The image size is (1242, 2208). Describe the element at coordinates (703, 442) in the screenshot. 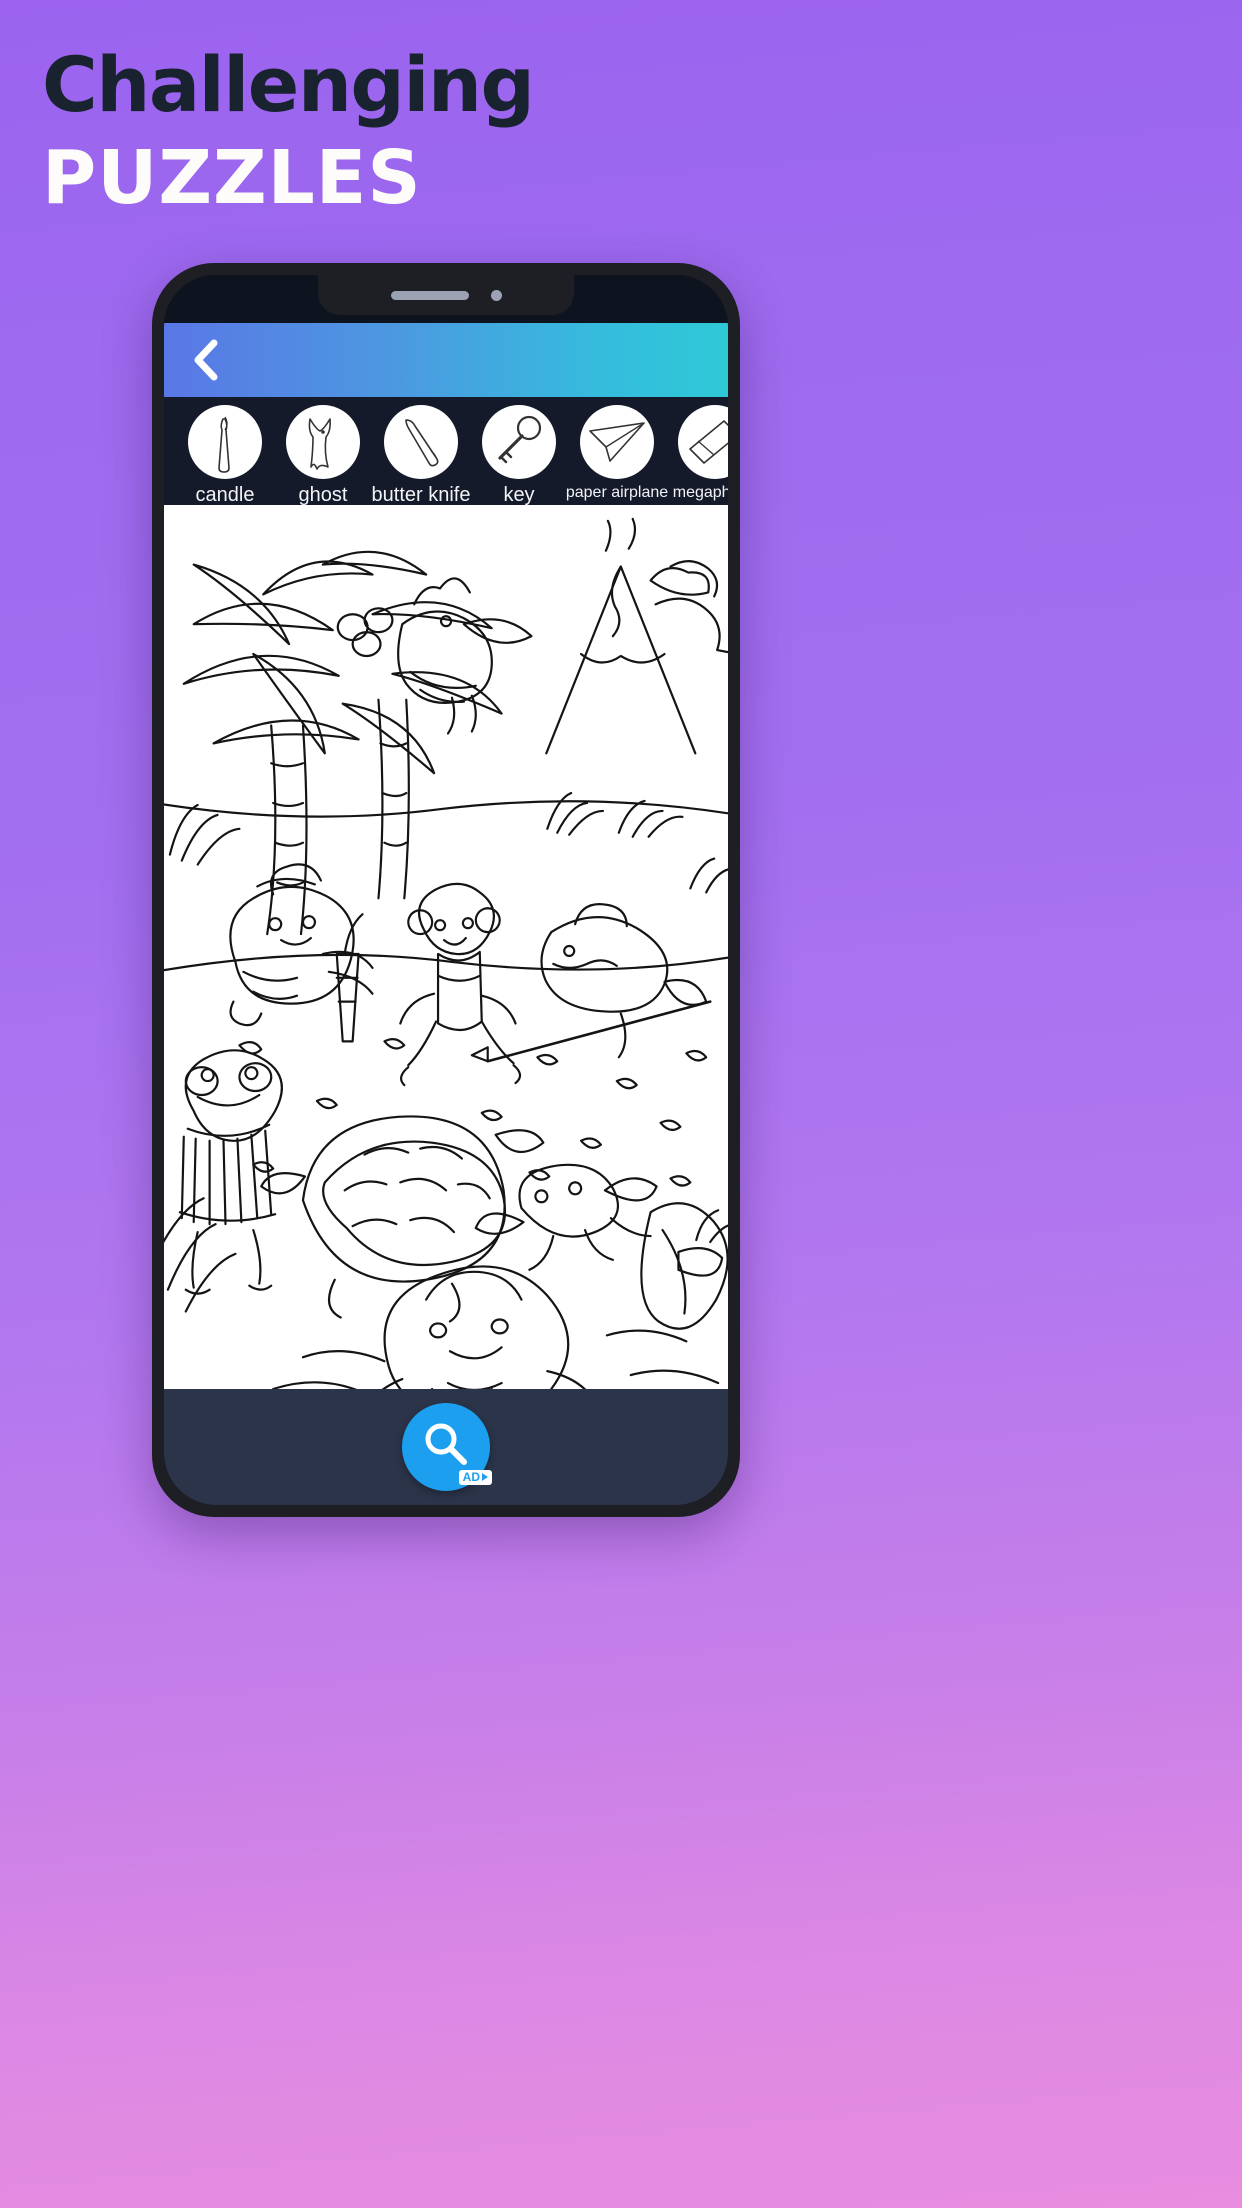

I see `megaphone-icon` at that location.